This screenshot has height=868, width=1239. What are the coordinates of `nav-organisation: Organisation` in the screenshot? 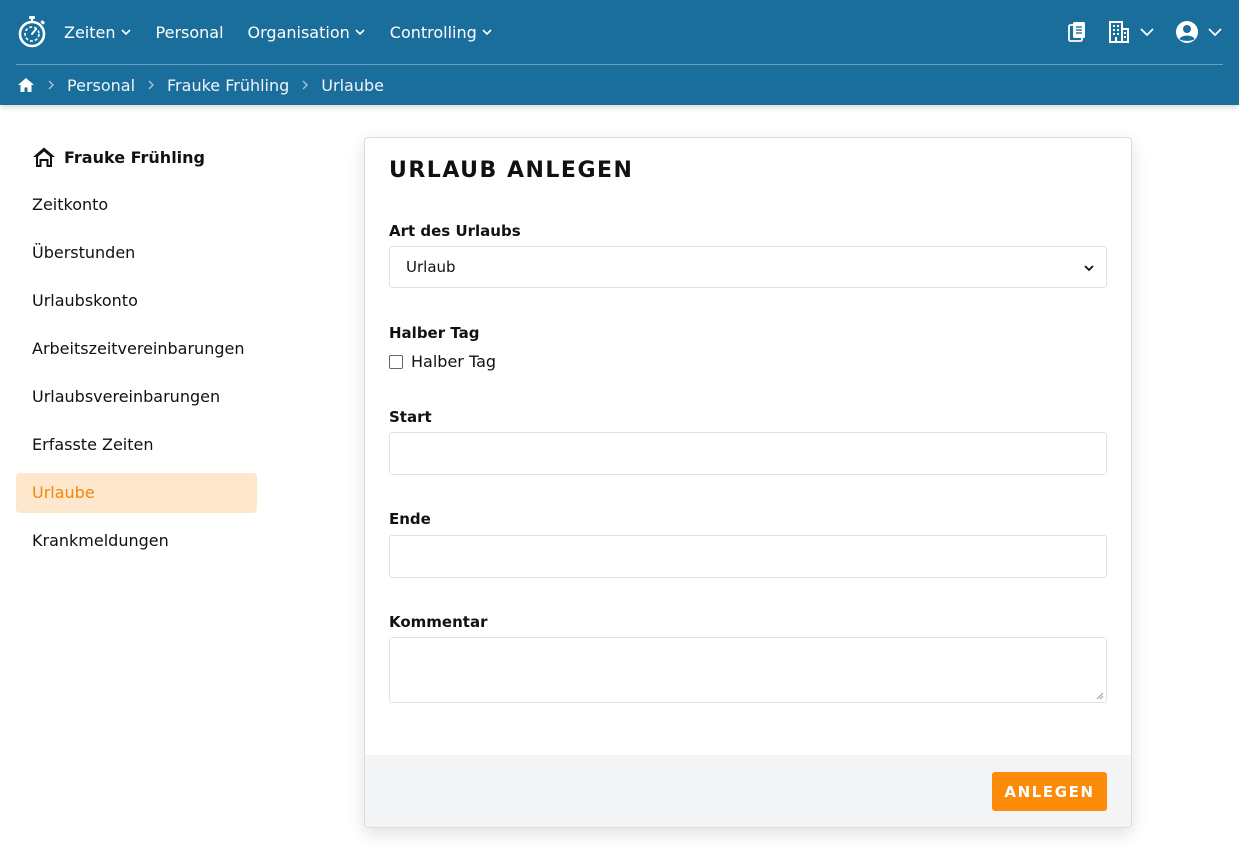 It's located at (307, 32).